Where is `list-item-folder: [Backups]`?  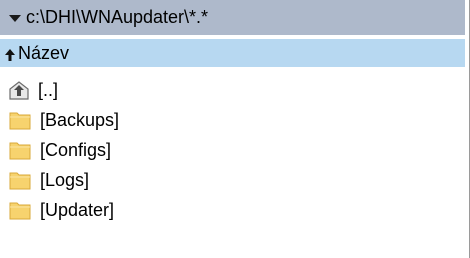
list-item-folder: [Backups] is located at coordinates (232, 120).